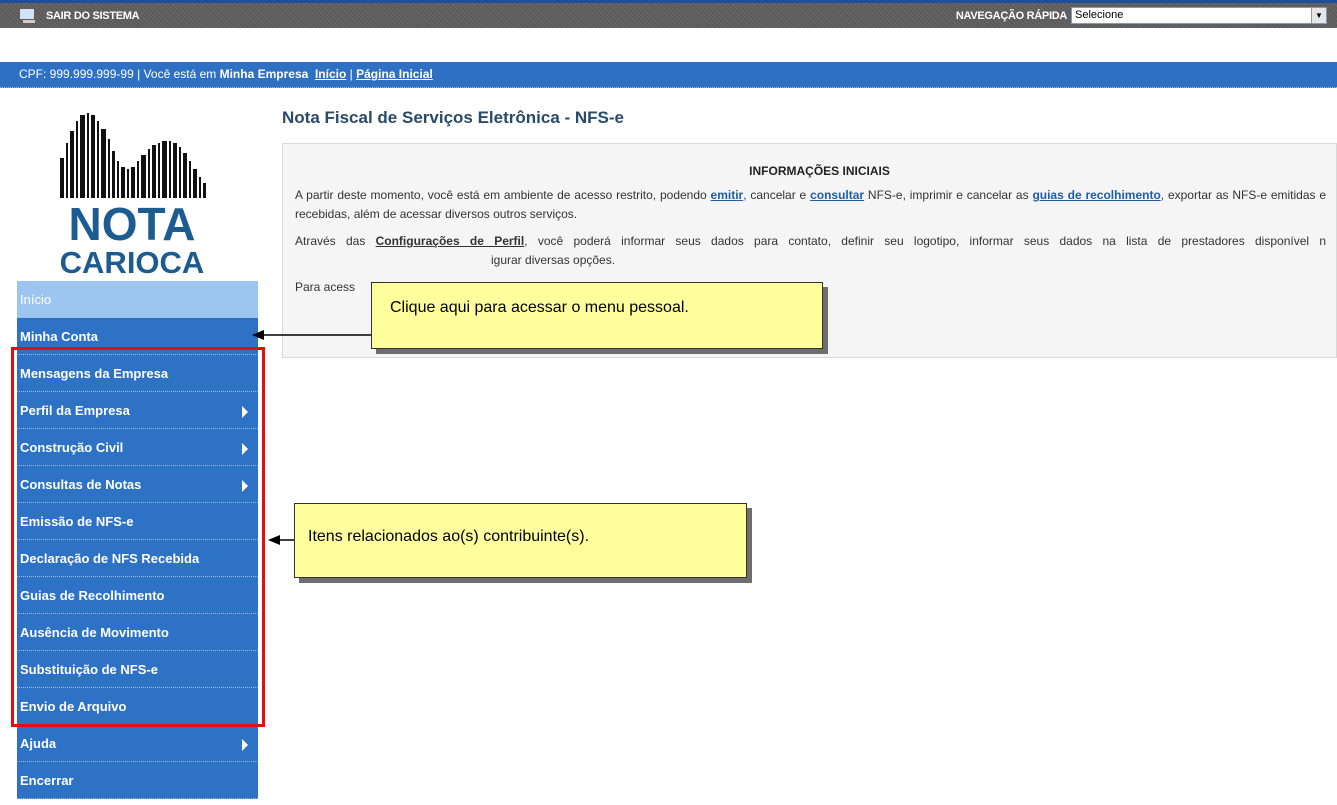 The image size is (1337, 805). I want to click on info-text: Para acess, so click(325, 287).